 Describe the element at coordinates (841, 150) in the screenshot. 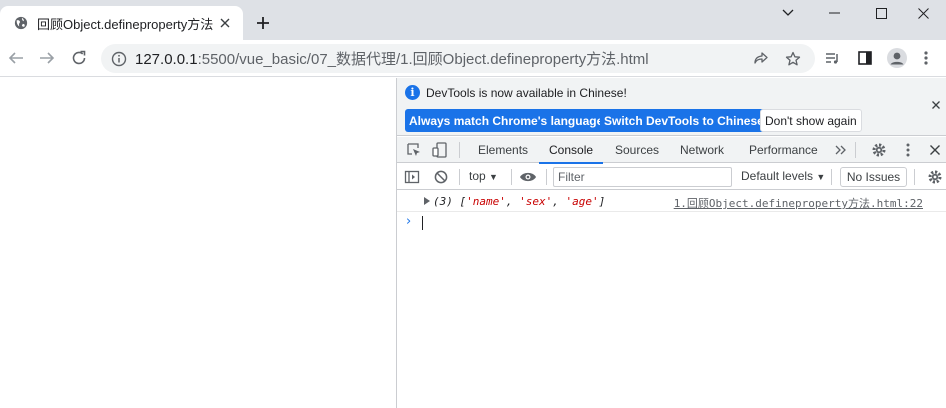

I see `more-tabs-icon` at that location.